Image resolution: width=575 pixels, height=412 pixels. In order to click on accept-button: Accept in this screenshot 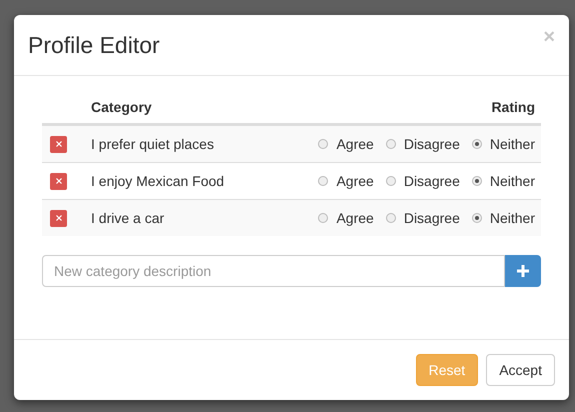, I will do `click(520, 370)`.